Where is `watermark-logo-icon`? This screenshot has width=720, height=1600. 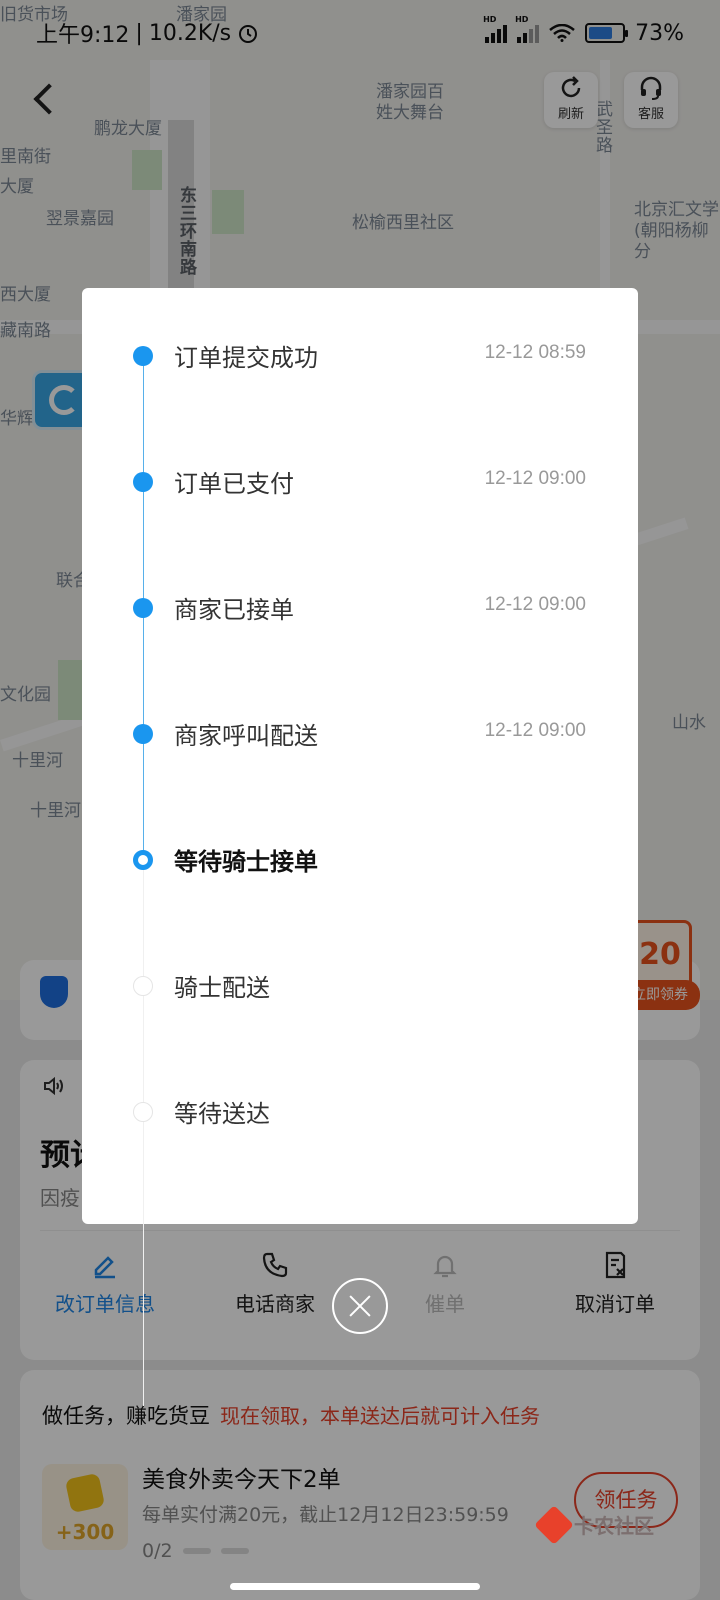
watermark-logo-icon is located at coordinates (554, 1524).